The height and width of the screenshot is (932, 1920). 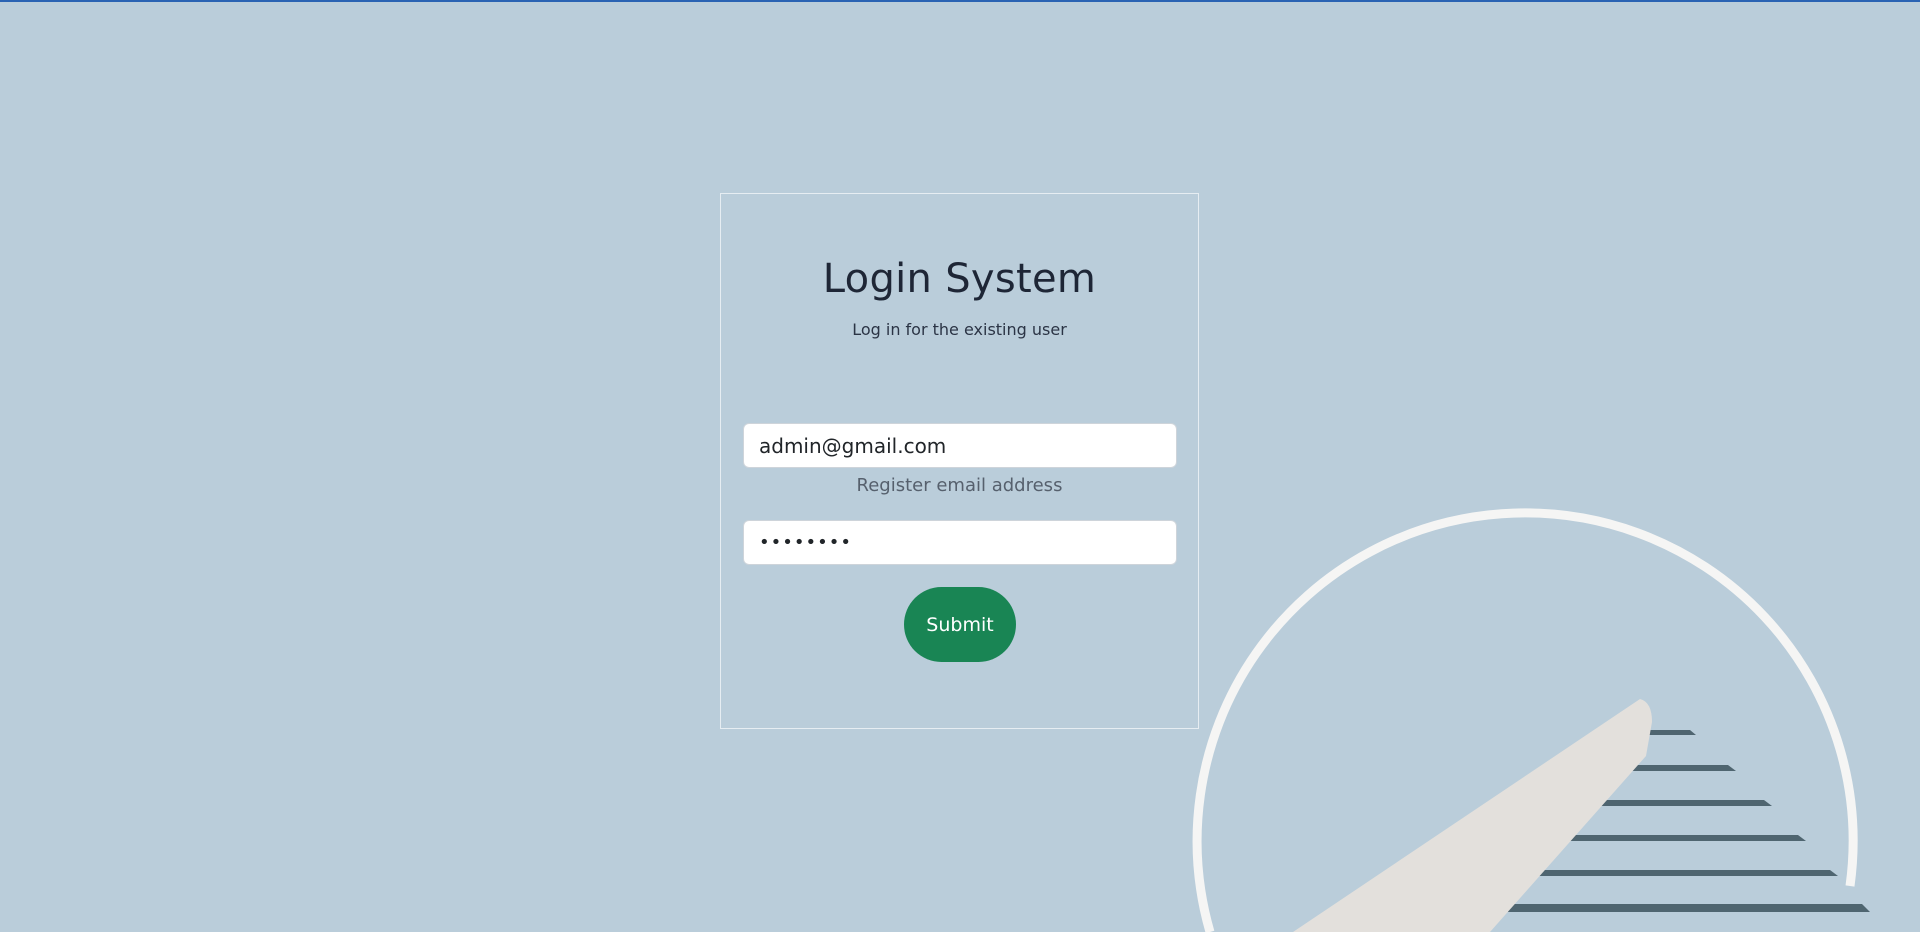 What do you see at coordinates (959, 485) in the screenshot?
I see `email-help-text: Register email address` at bounding box center [959, 485].